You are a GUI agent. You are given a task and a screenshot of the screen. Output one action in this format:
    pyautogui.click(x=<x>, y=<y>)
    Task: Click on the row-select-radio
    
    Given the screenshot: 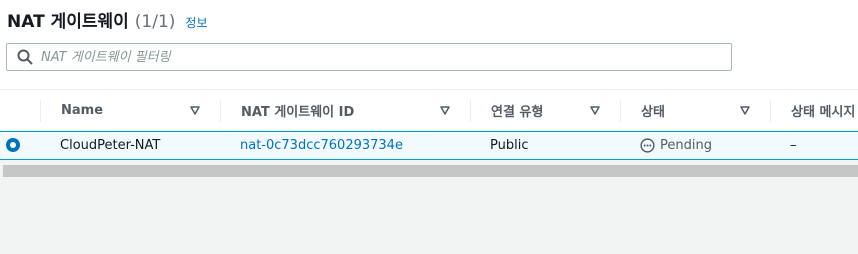 What is the action you would take?
    pyautogui.click(x=13, y=145)
    